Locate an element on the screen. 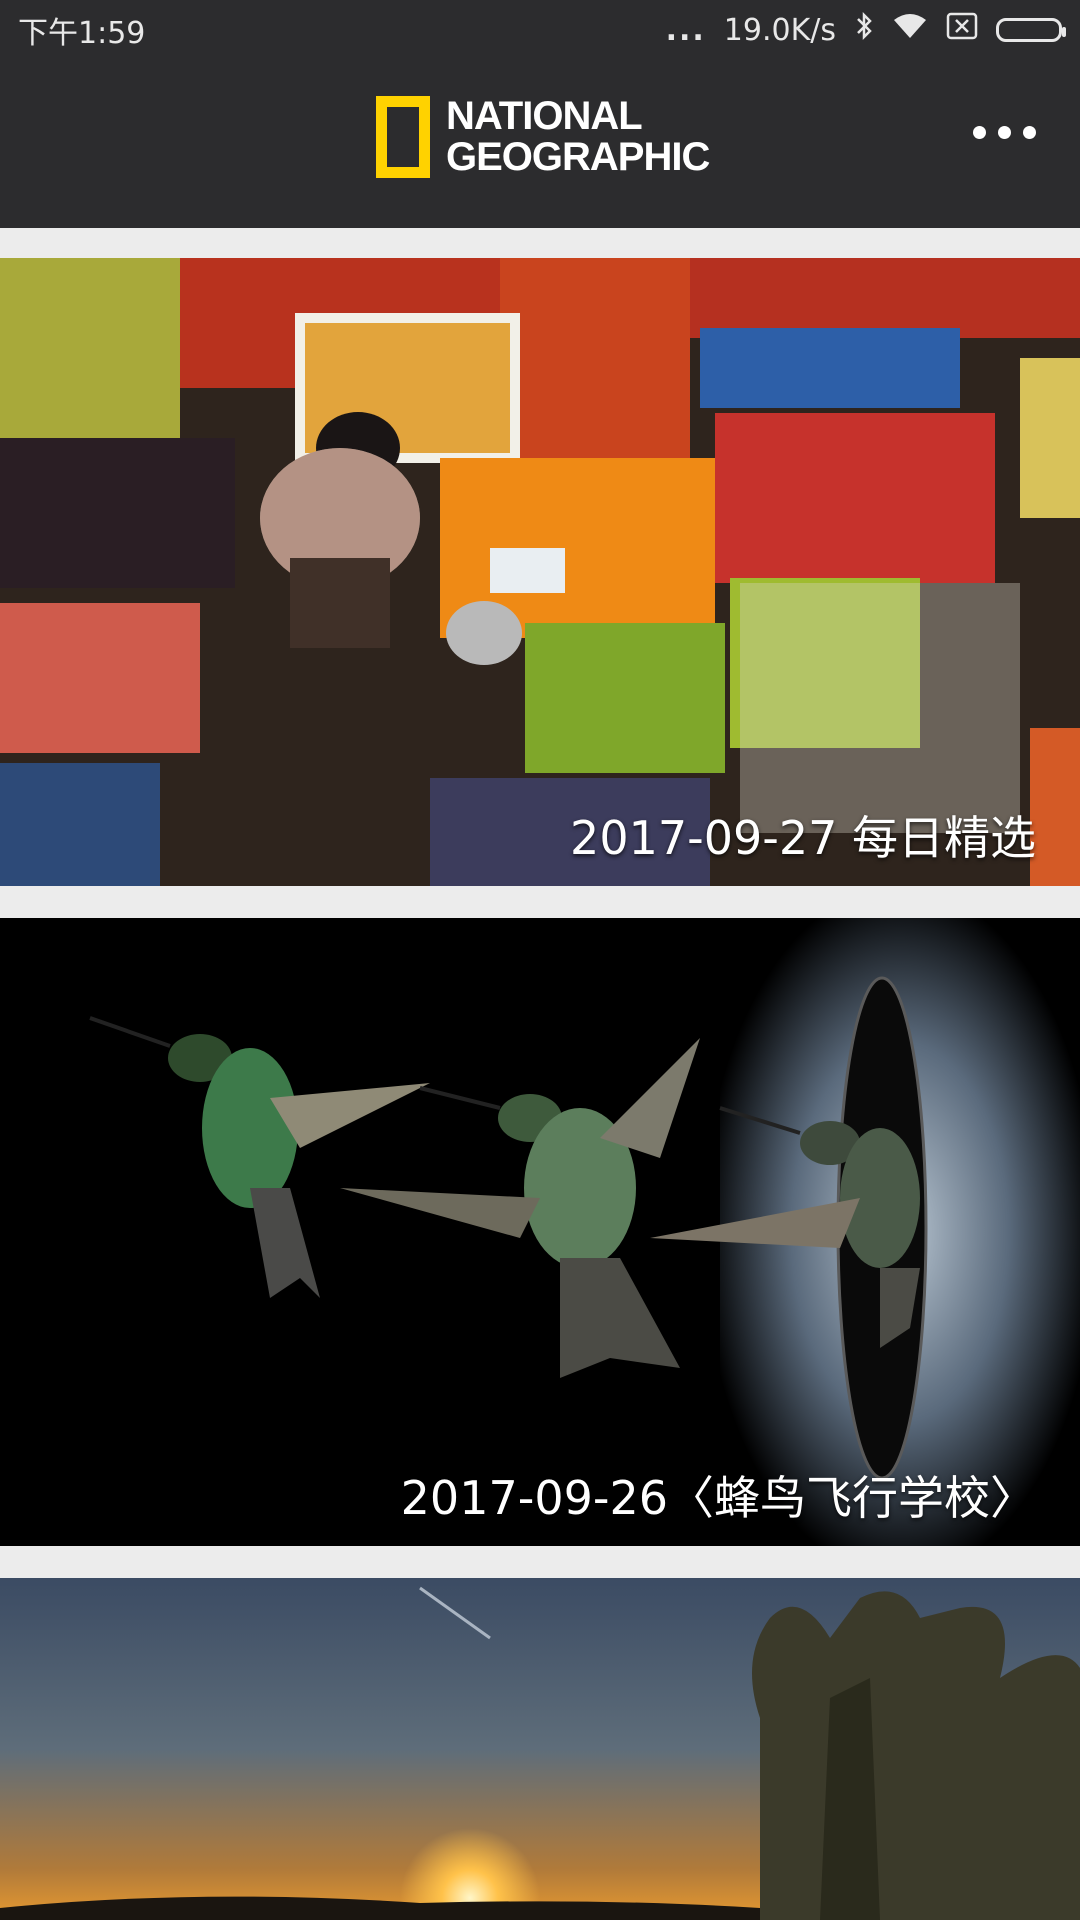 The image size is (1080, 1920). network-speed: 19.0K/s is located at coordinates (779, 30).